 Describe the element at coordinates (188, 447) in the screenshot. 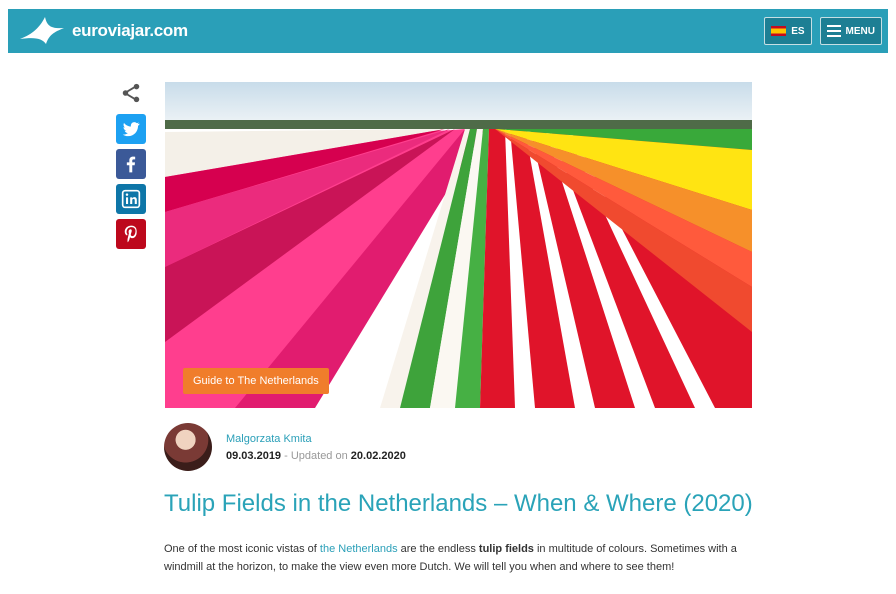

I see `avatar` at that location.